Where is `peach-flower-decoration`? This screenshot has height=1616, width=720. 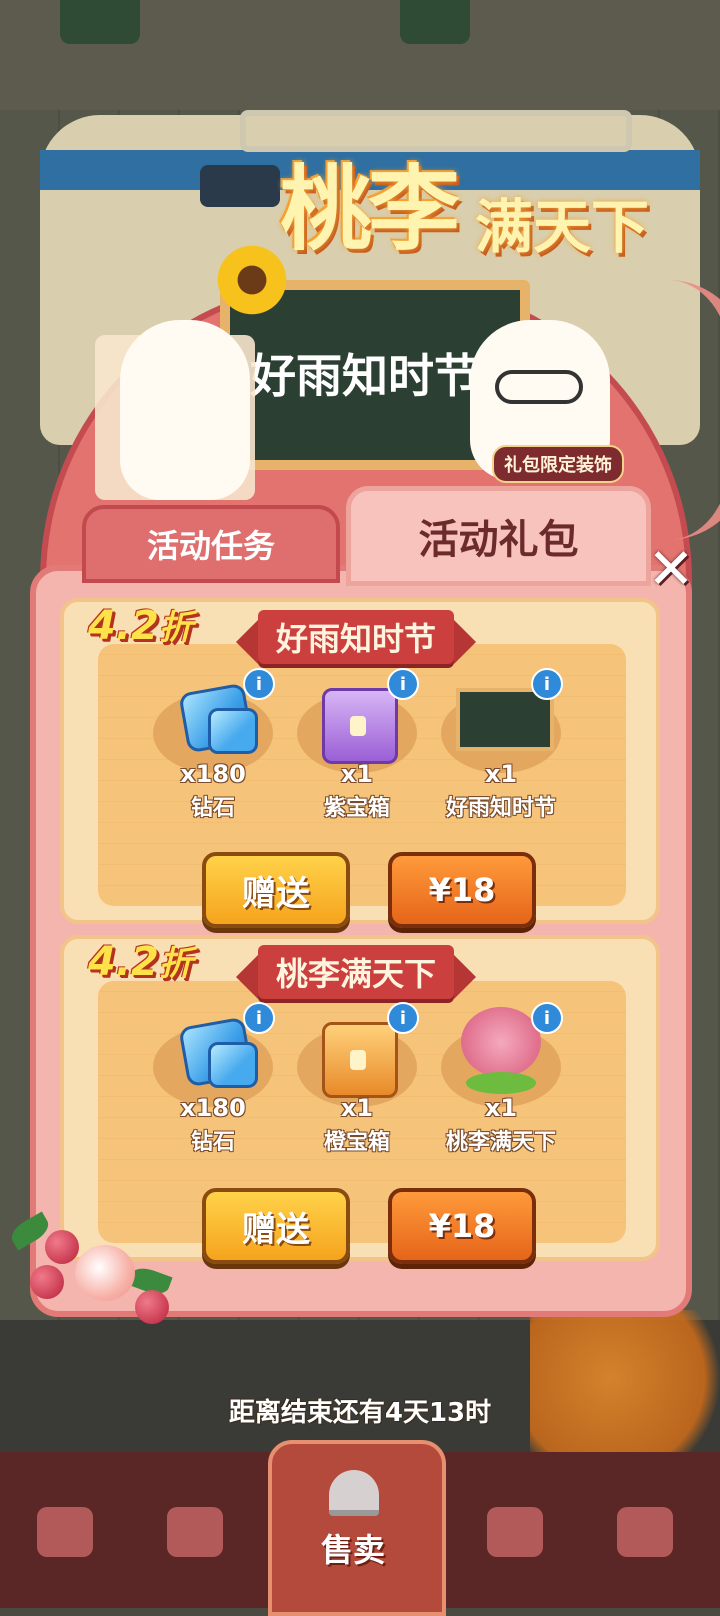 peach-flower-decoration is located at coordinates (93, 1265).